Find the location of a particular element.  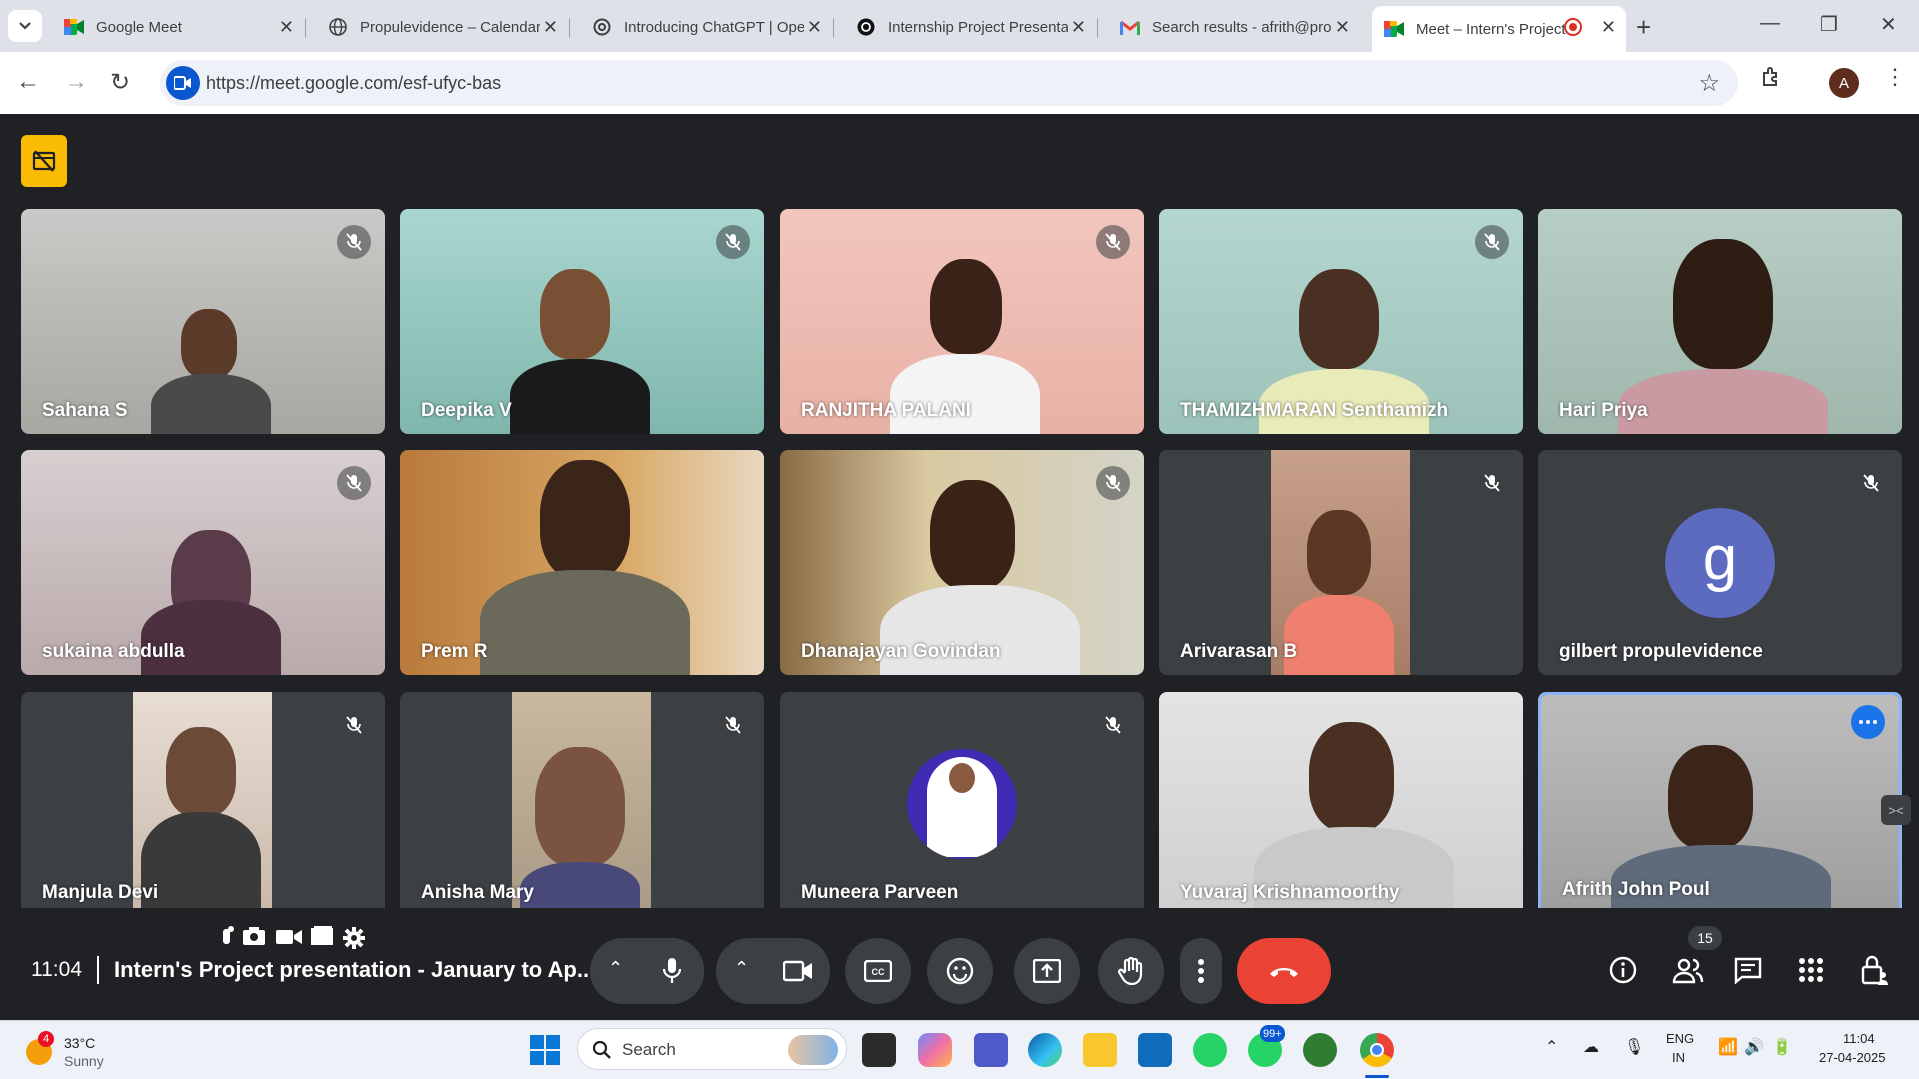

back-icon: ← is located at coordinates (28, 82).